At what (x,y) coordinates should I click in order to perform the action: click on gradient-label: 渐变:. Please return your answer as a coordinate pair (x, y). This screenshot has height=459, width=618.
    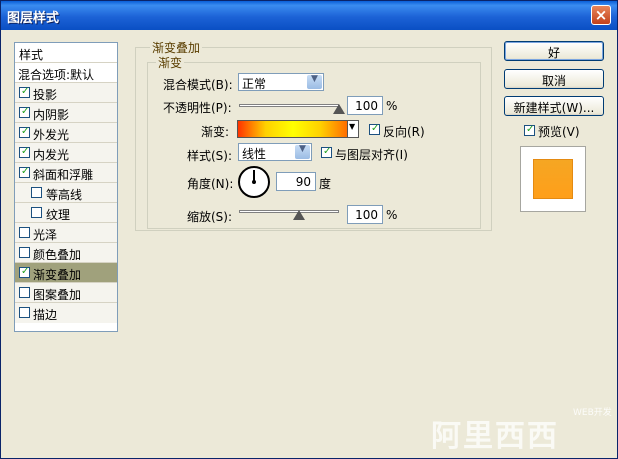
    Looking at the image, I should click on (215, 132).